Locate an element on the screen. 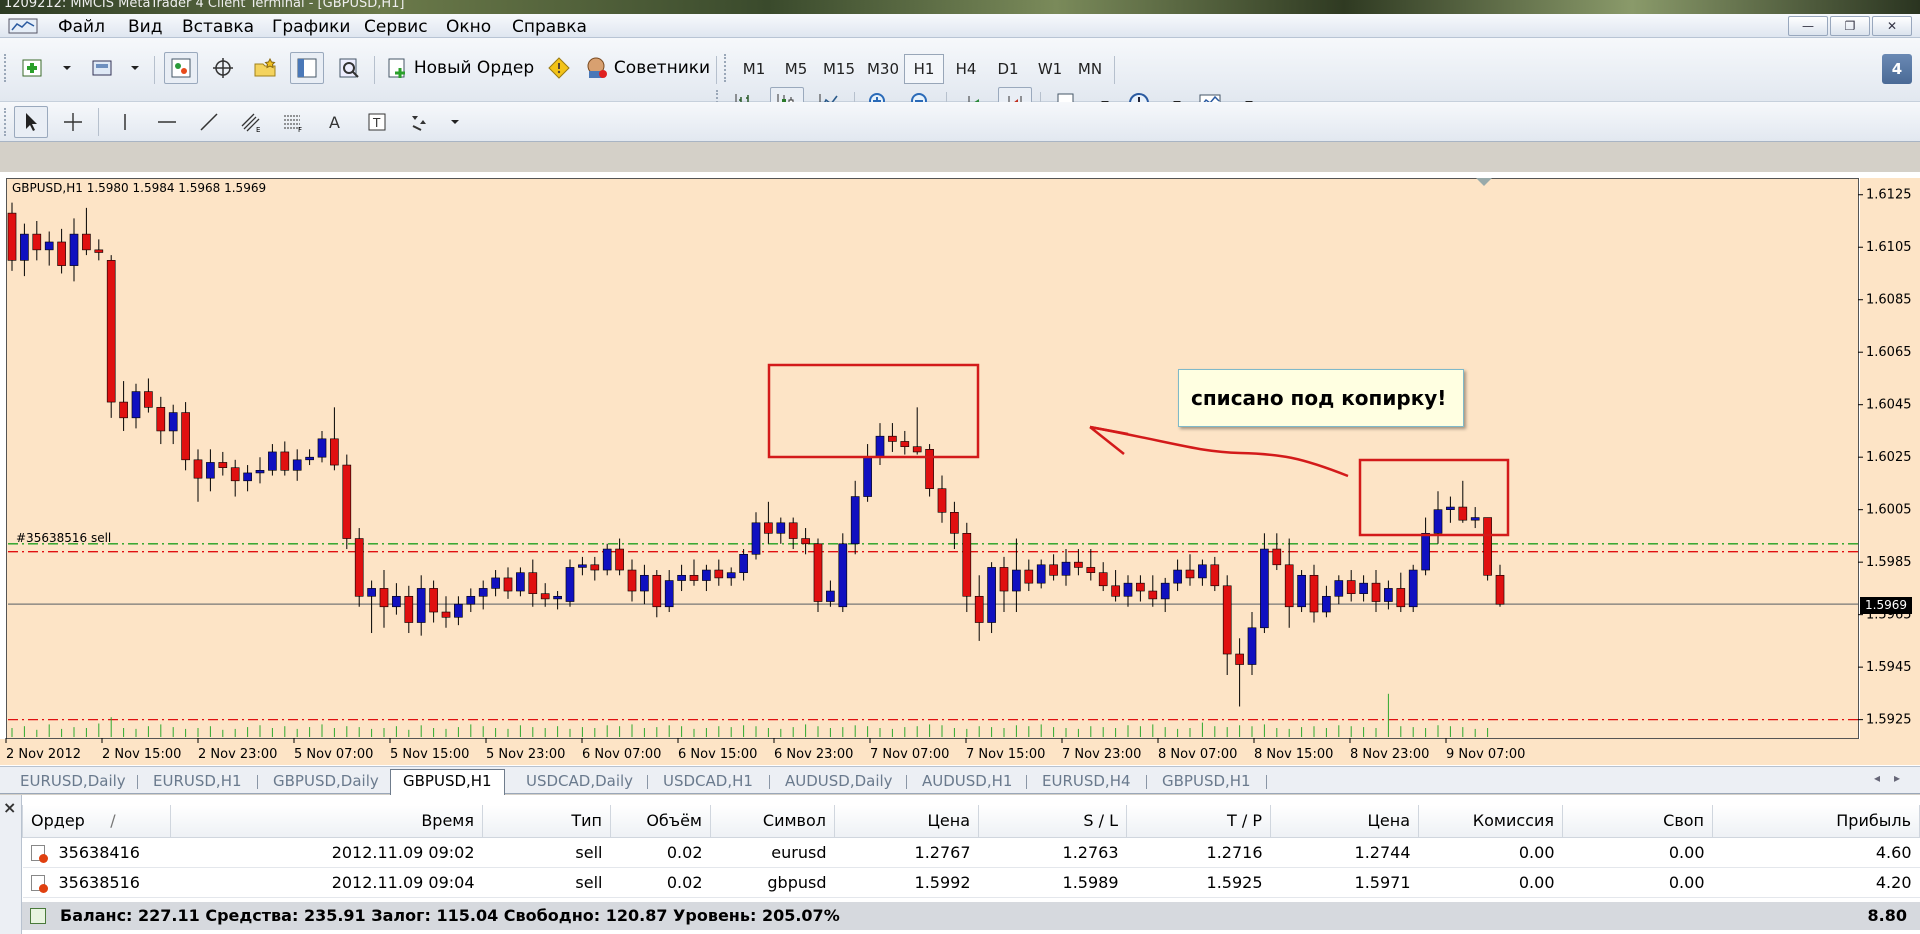 The width and height of the screenshot is (1920, 934). close-icon: × is located at coordinates (9, 807).